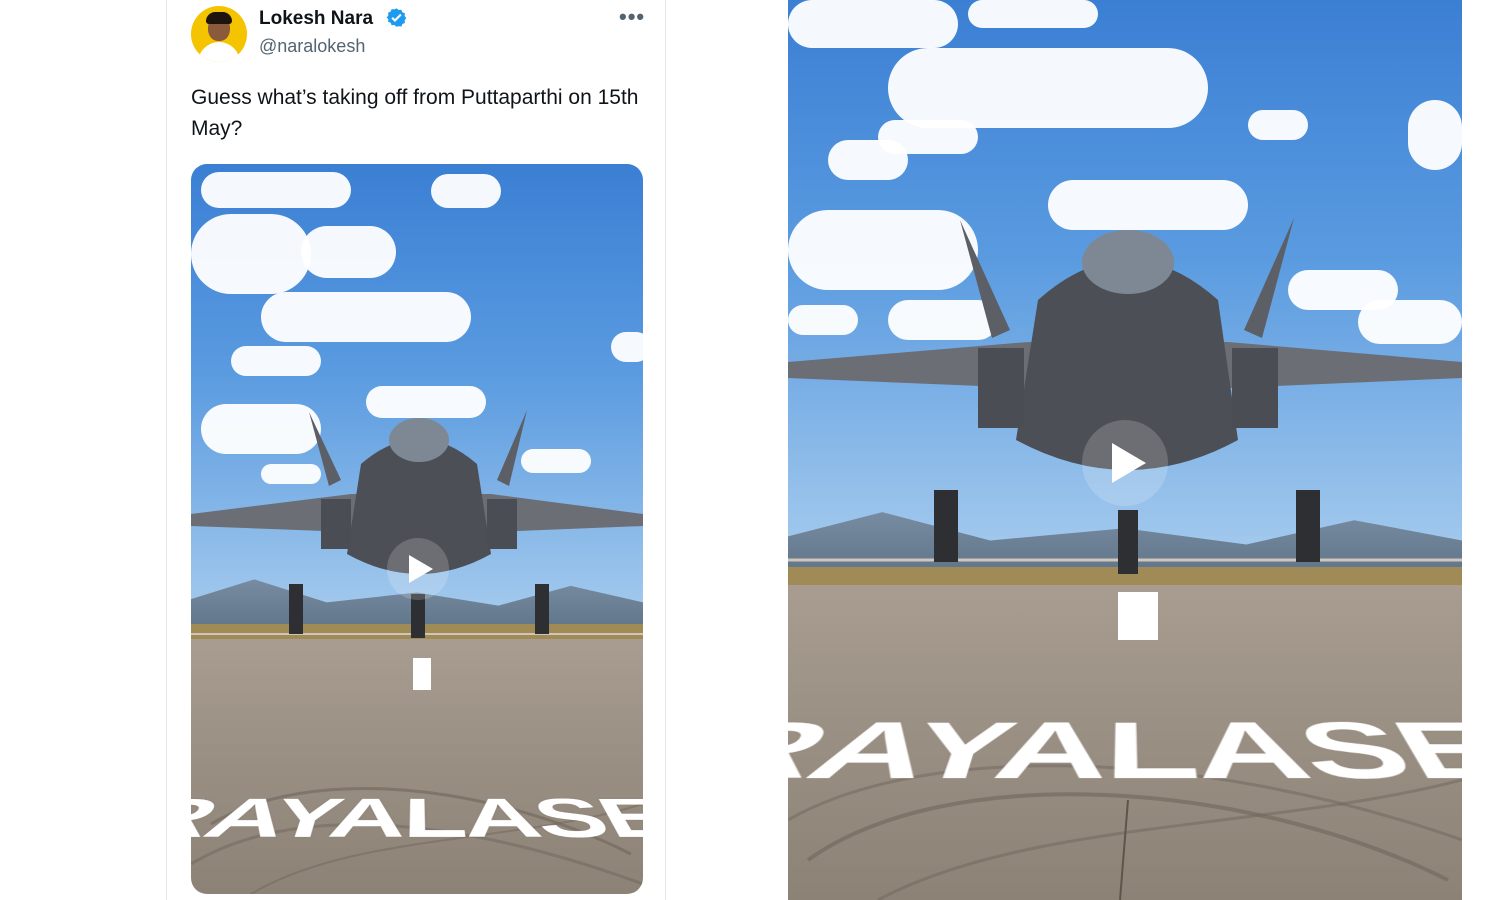  Describe the element at coordinates (396, 17) in the screenshot. I see `verified-badge-icon` at that location.